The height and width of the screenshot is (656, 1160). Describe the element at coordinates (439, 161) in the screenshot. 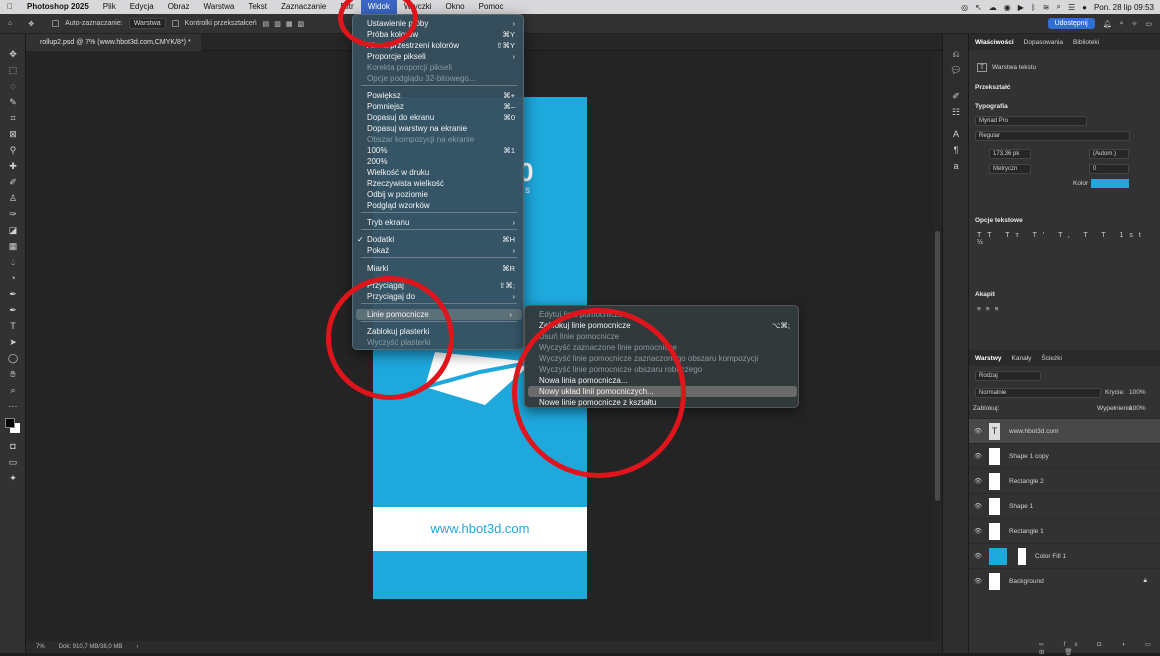

I see `menu-item-200: 200%` at that location.